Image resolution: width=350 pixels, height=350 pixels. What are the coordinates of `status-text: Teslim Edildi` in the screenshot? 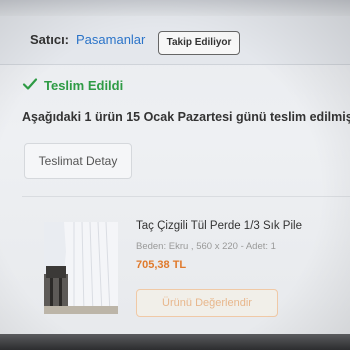 It's located at (84, 85).